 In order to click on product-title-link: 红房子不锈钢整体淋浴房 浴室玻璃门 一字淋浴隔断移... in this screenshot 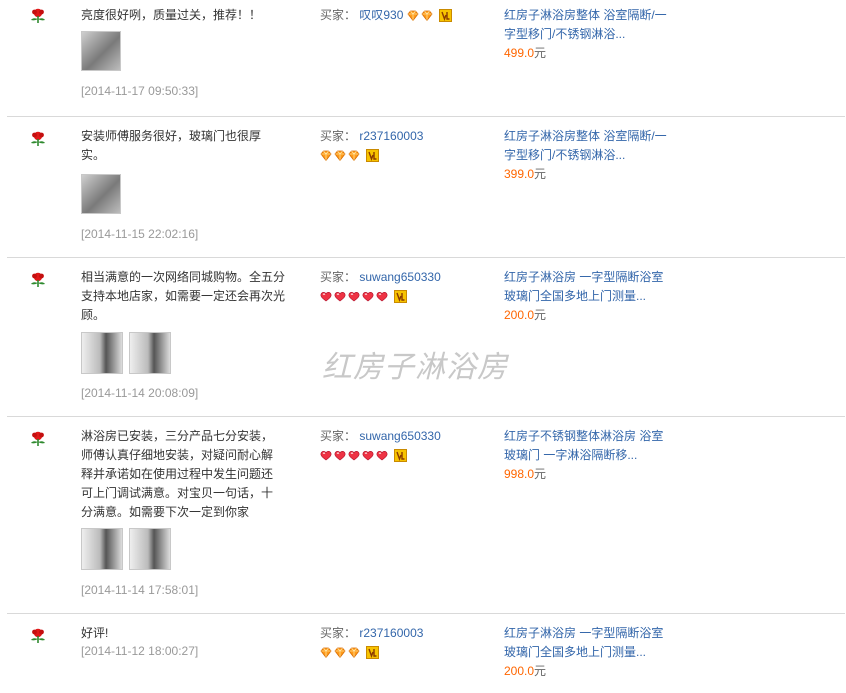, I will do `click(589, 446)`.